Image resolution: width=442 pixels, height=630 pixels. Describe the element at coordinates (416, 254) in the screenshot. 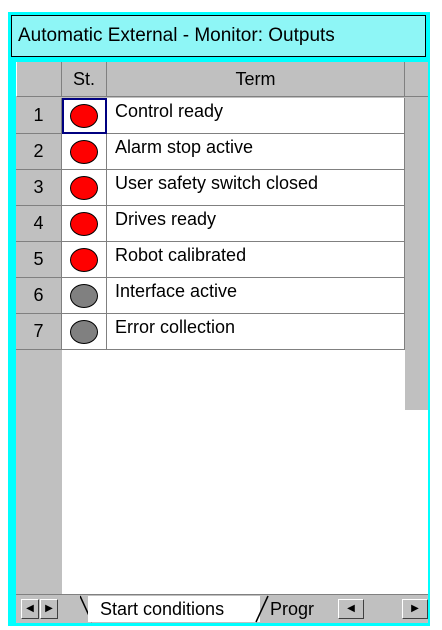

I see `grid-filler` at that location.